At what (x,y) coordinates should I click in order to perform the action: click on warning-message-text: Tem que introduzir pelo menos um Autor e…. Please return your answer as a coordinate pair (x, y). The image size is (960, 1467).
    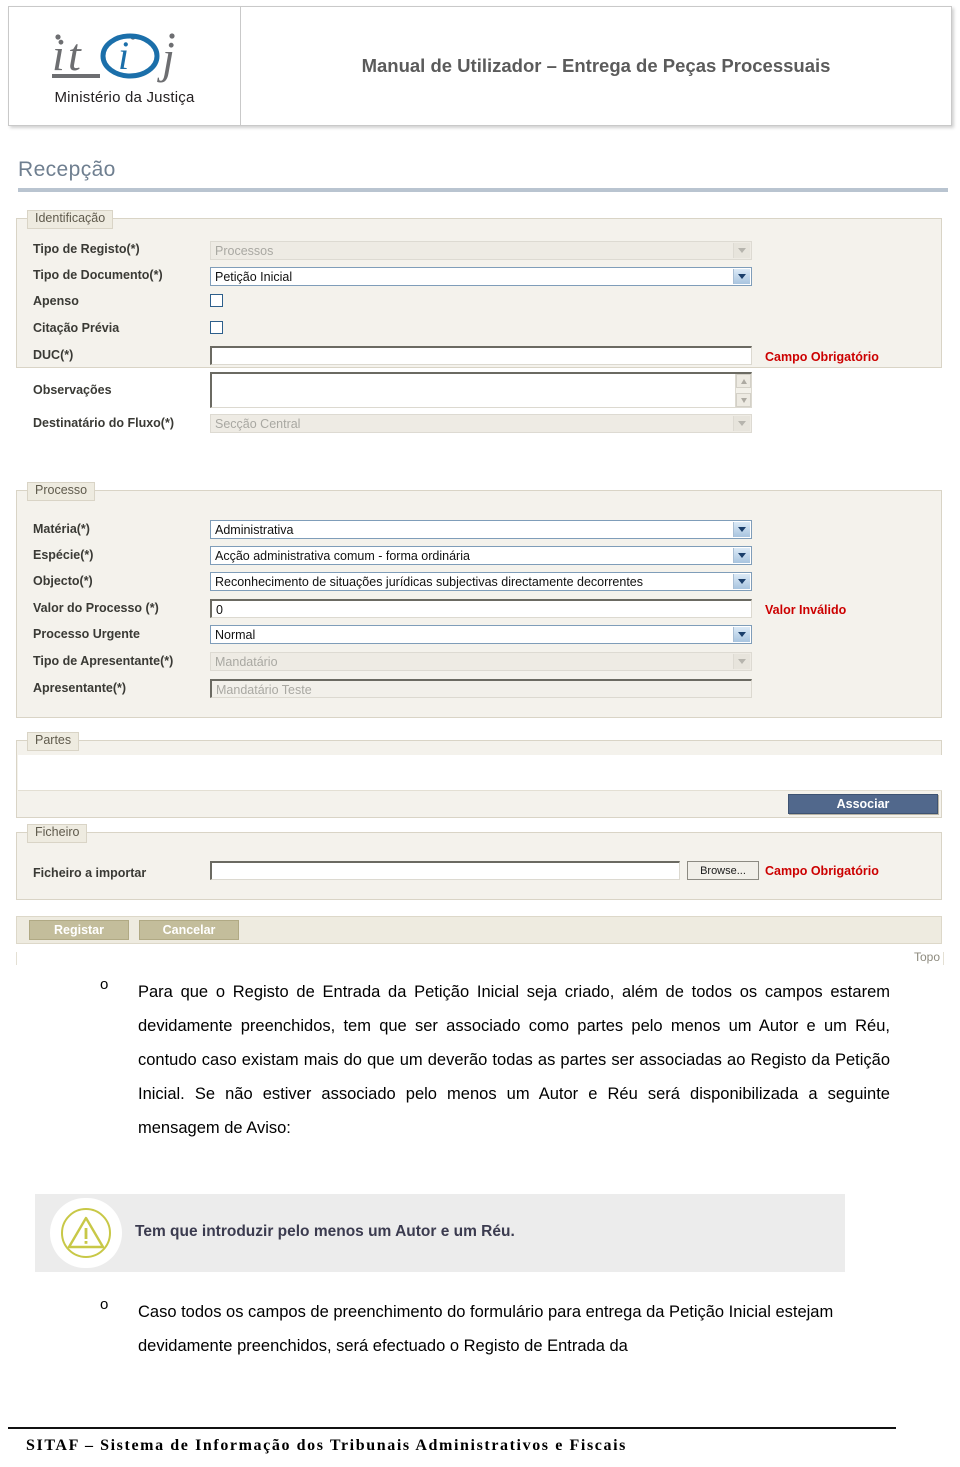
    Looking at the image, I should click on (325, 1231).